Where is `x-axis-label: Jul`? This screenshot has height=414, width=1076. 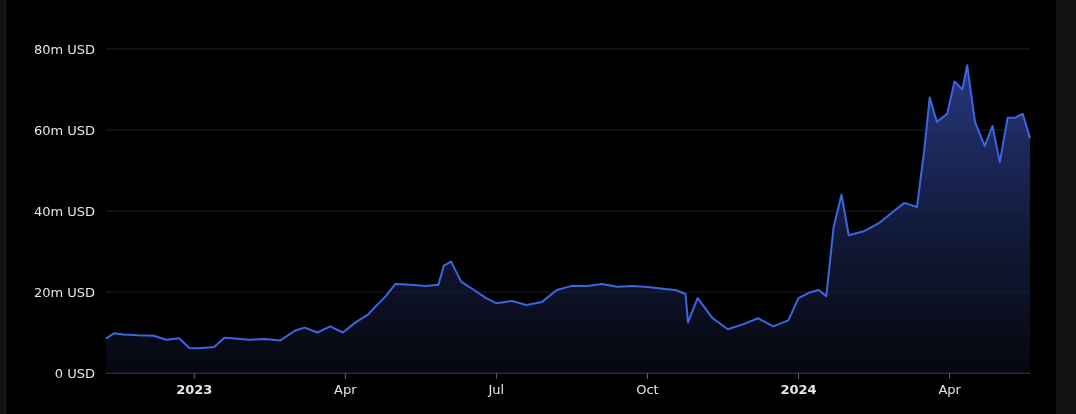 x-axis-label: Jul is located at coordinates (496, 389).